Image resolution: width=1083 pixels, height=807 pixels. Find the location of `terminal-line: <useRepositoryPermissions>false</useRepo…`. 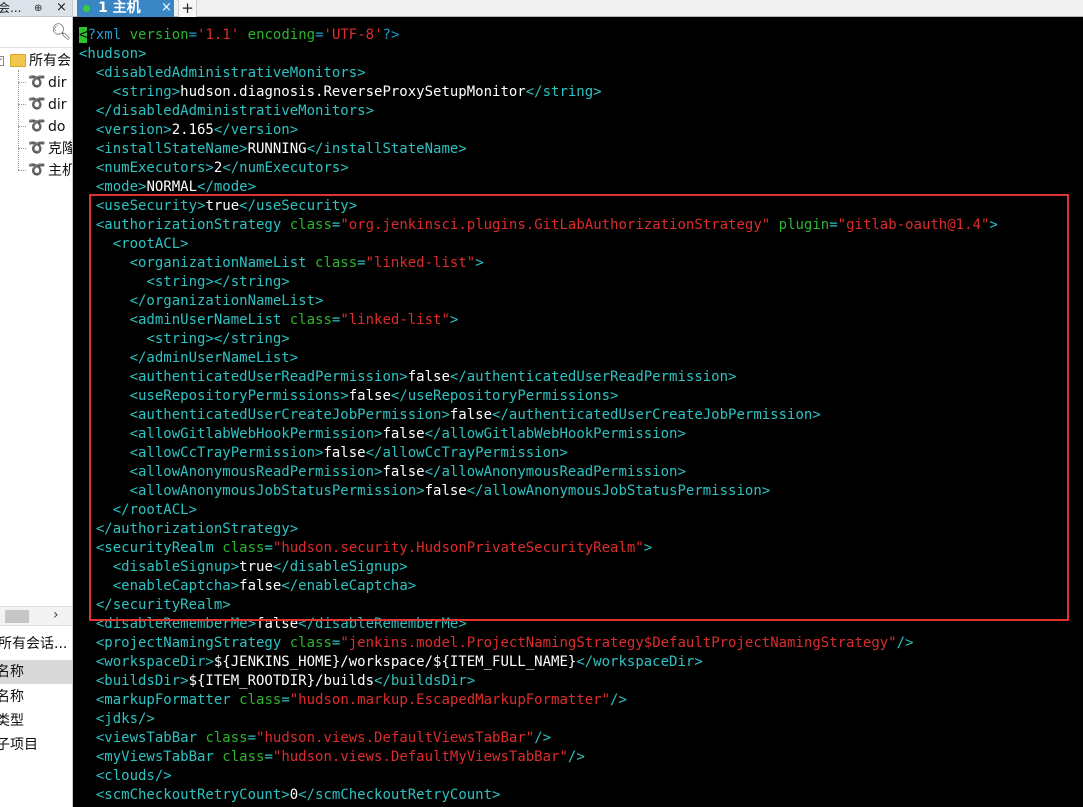

terminal-line: <useRepositoryPermissions>false</useRepo… is located at coordinates (349, 396).